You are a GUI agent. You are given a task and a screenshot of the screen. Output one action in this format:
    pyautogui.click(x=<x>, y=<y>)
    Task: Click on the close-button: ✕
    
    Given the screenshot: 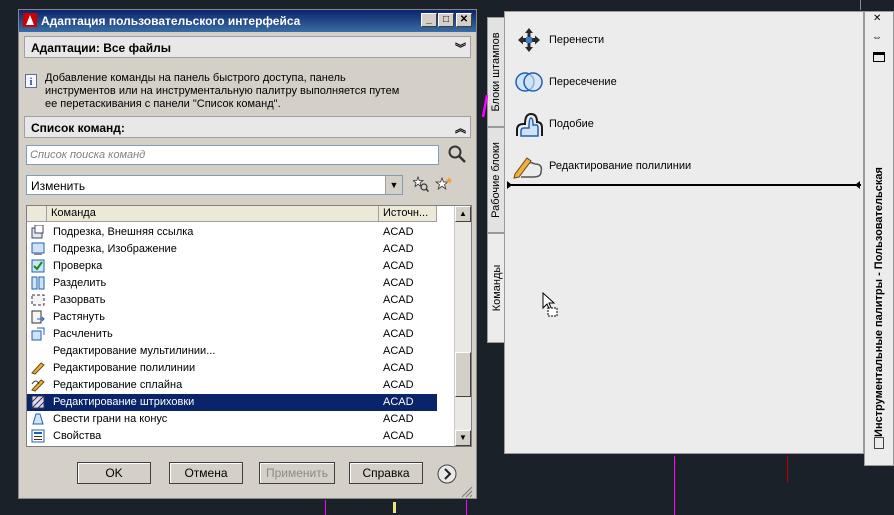 What is the action you would take?
    pyautogui.click(x=464, y=20)
    